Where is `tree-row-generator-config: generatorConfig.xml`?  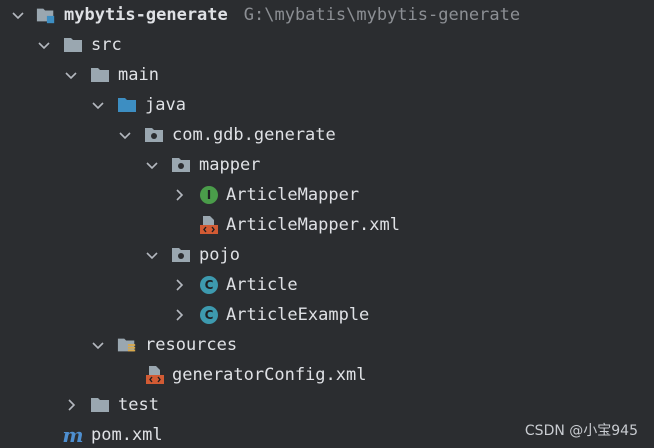 tree-row-generator-config: generatorConfig.xml is located at coordinates (327, 375).